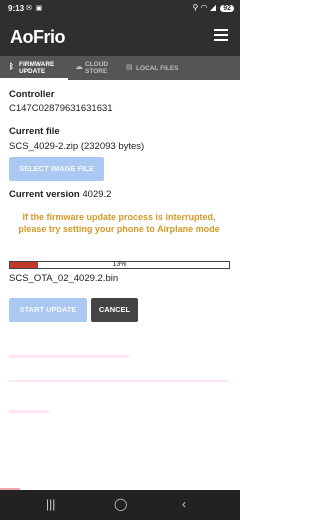 The height and width of the screenshot is (520, 320). I want to click on status-bar: 9:13 ✉ ▣ ⚲ ◠ ◢ 92, so click(120, 9).